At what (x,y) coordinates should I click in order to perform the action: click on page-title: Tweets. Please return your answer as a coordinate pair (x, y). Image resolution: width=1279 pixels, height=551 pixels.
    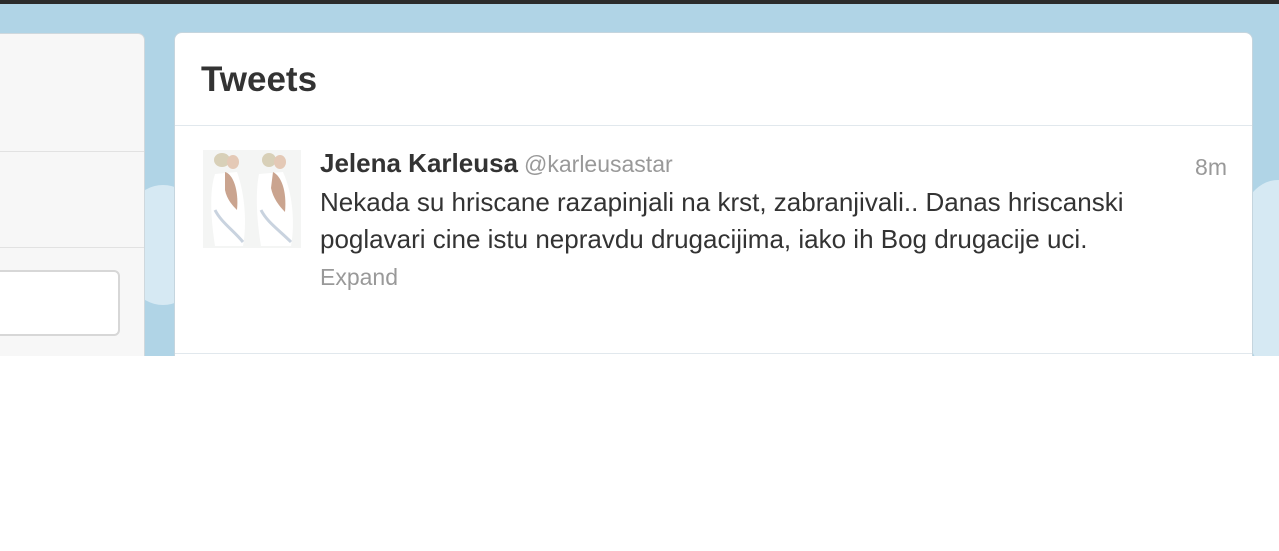
    Looking at the image, I should click on (259, 79).